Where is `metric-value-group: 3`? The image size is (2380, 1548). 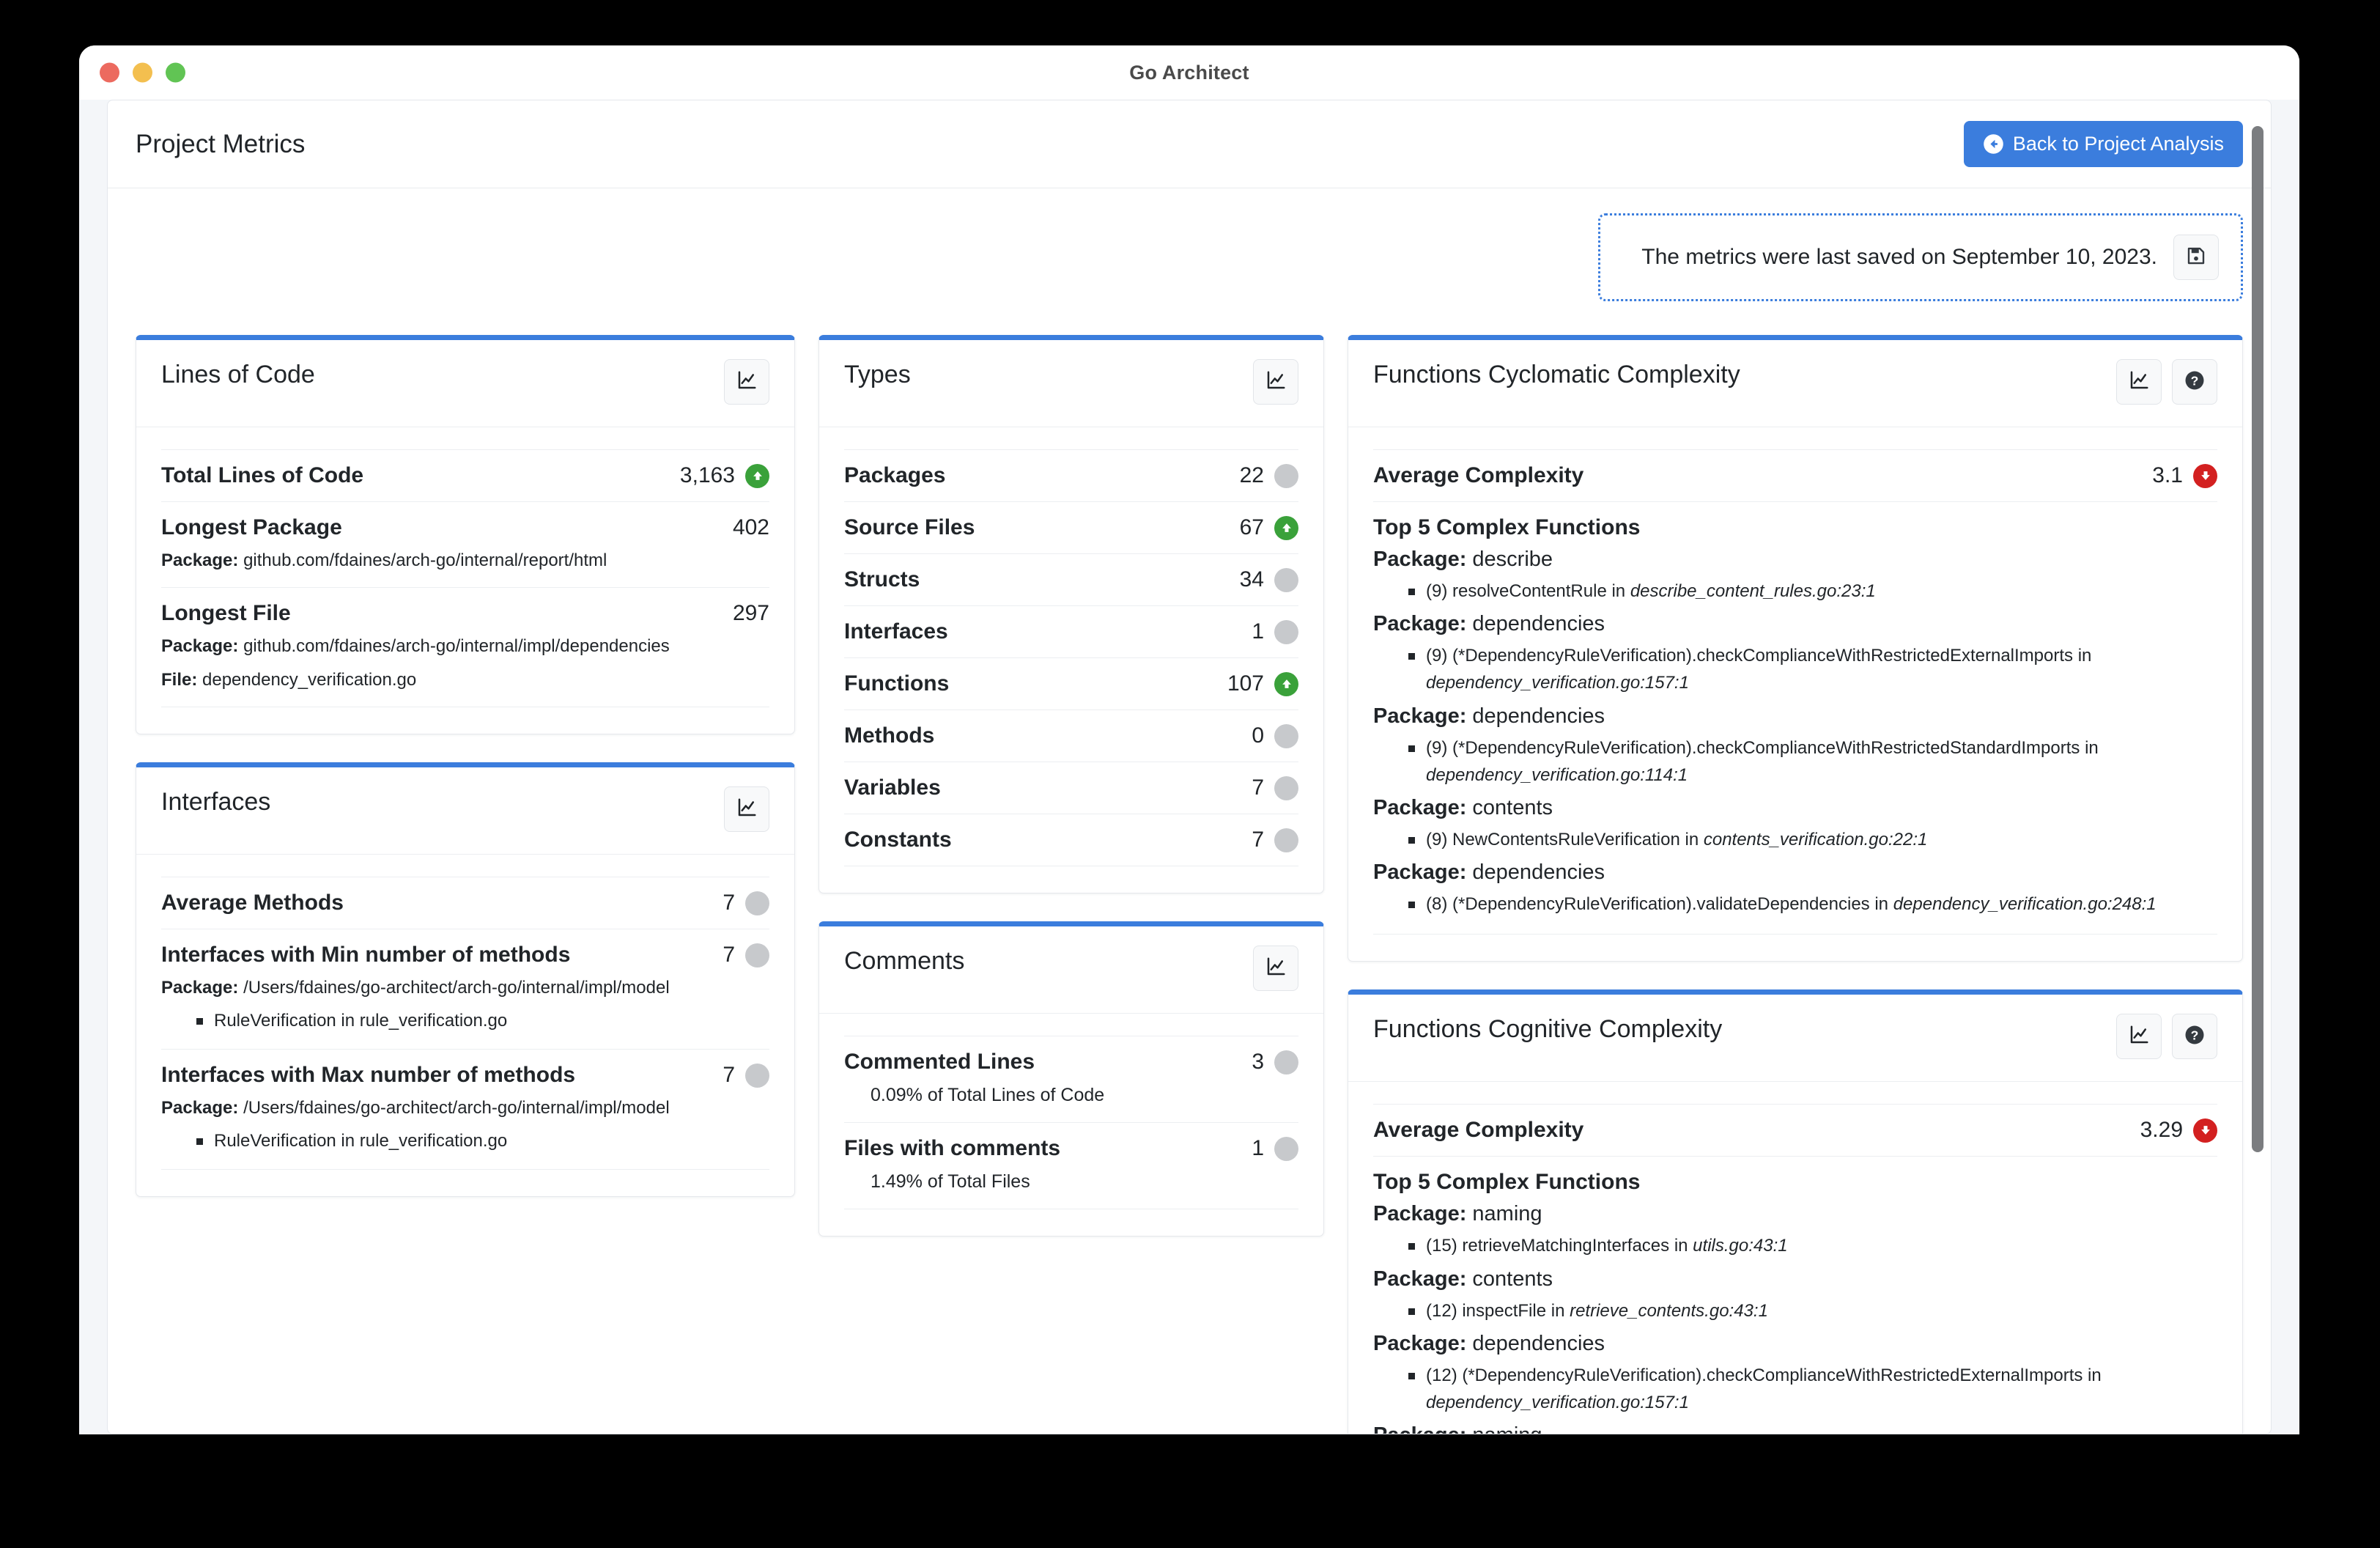
metric-value-group: 3 is located at coordinates (1275, 1062).